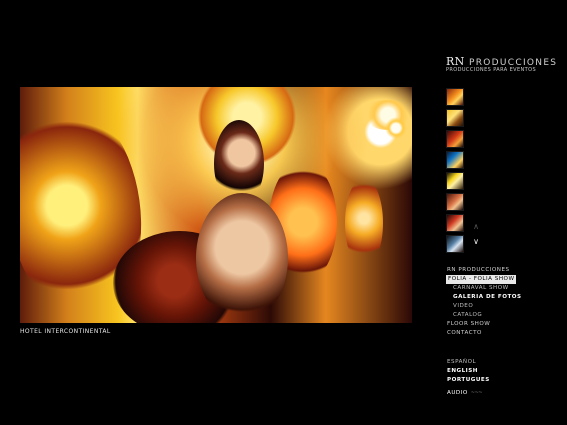 This screenshot has width=567, height=425. I want to click on language-espanol: ESPAÑOL, so click(482, 362).